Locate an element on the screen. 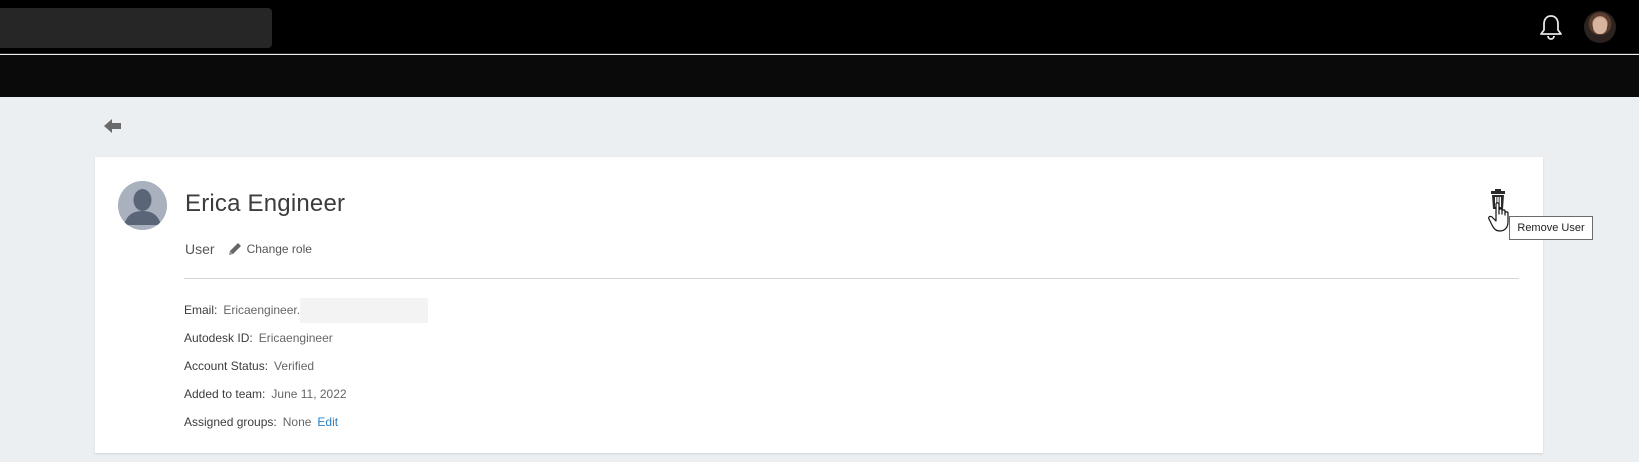 The height and width of the screenshot is (462, 1639). sub-navigation-bar is located at coordinates (819, 76).